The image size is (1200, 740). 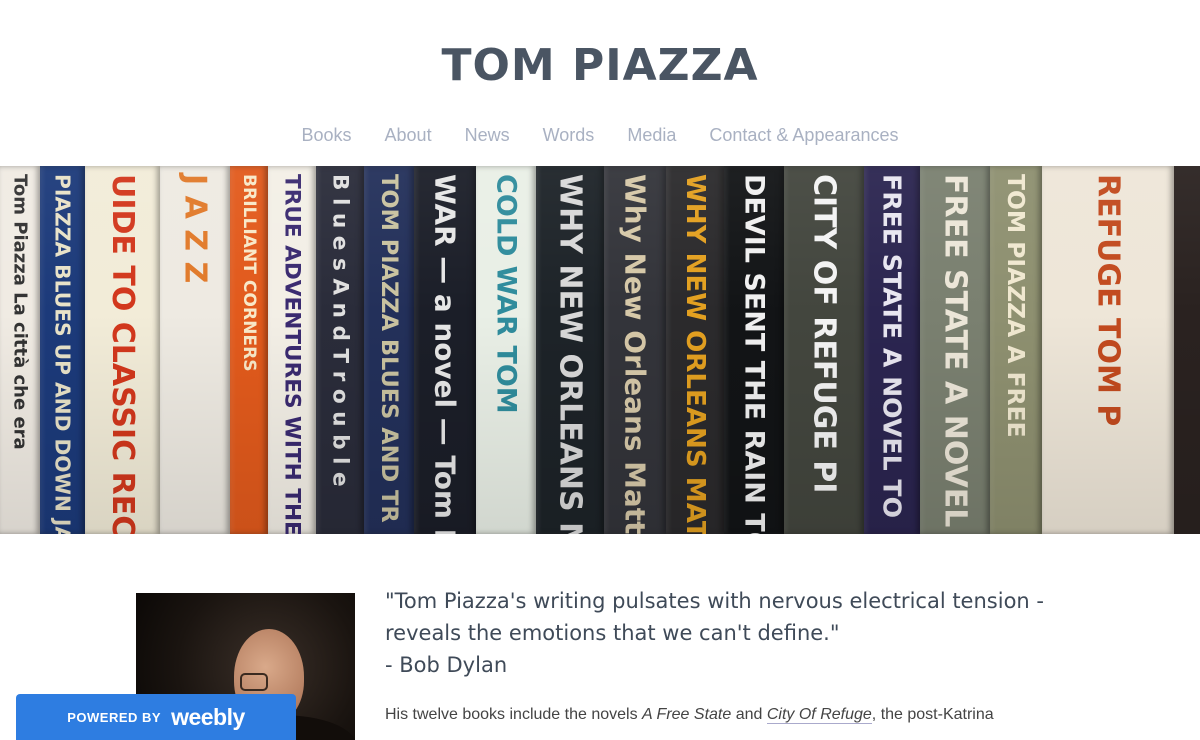 I want to click on nav-books: Books, so click(x=326, y=135).